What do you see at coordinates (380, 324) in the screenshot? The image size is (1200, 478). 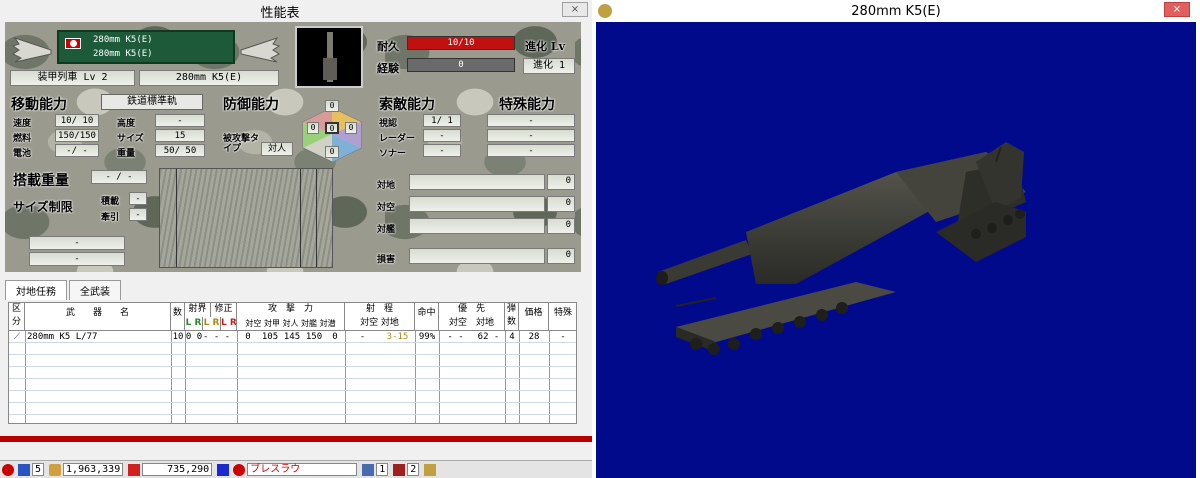 I see `col-range-sub: 対空 対地` at bounding box center [380, 324].